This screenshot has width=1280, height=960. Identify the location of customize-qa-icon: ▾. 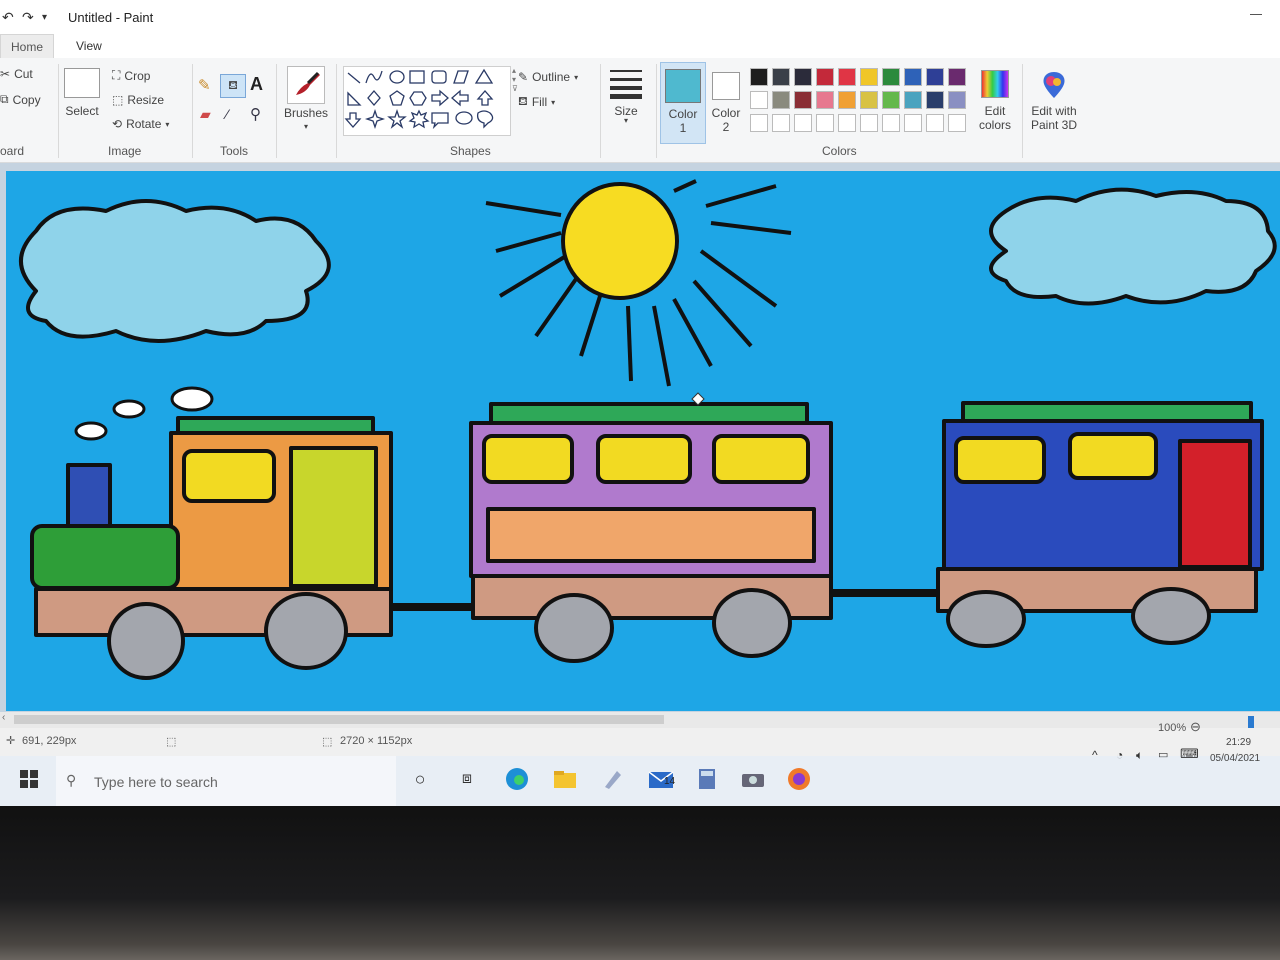
(44, 17).